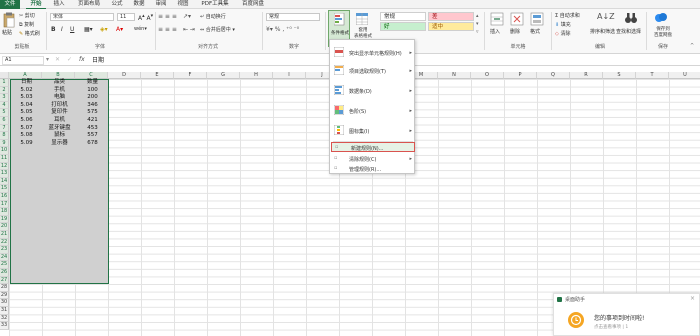  Describe the element at coordinates (119, 29) in the screenshot. I see `font-color-icon: A▾` at that location.